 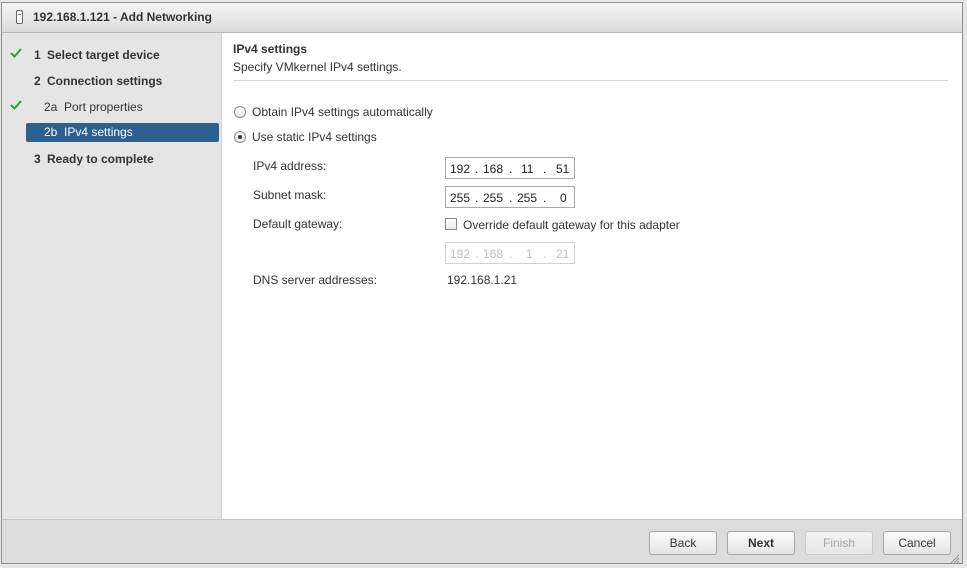 I want to click on divider, so click(x=590, y=80).